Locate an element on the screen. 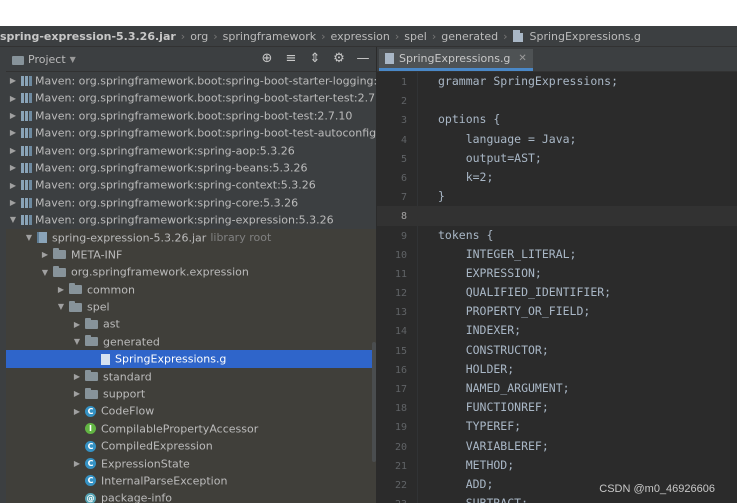  close-icon: ✕ is located at coordinates (522, 58).